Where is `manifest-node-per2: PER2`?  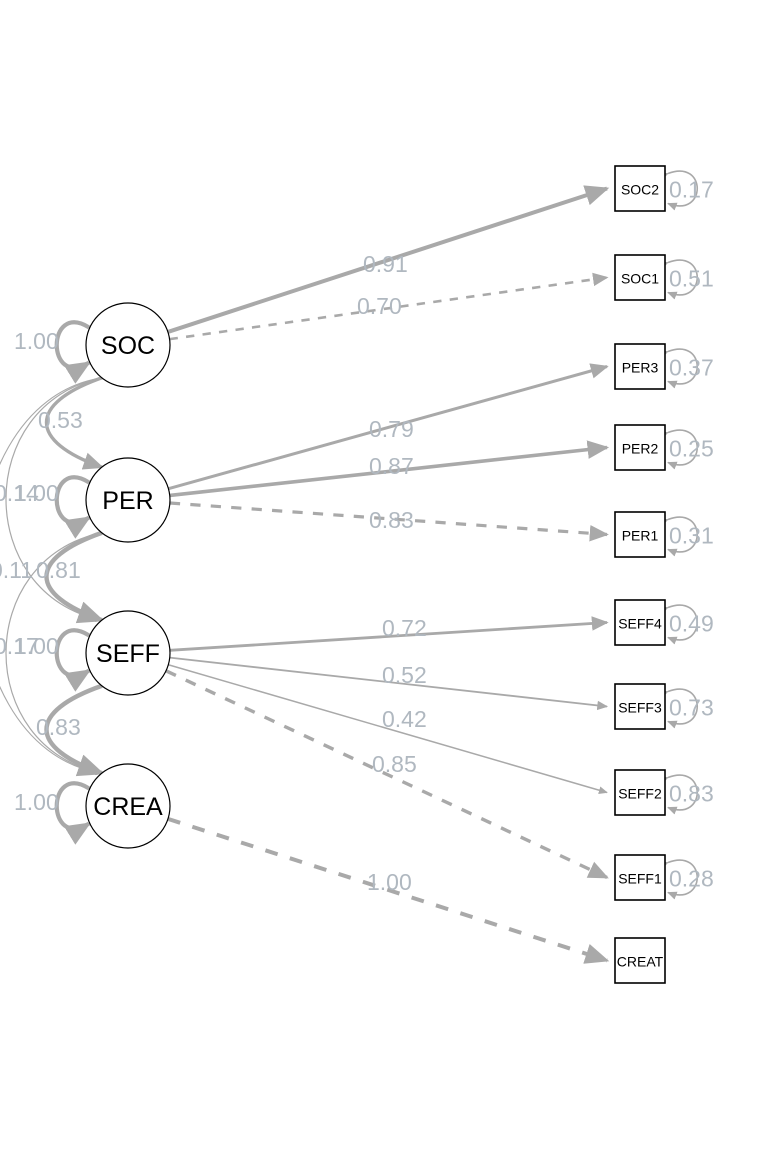
manifest-node-per2: PER2 is located at coordinates (640, 447).